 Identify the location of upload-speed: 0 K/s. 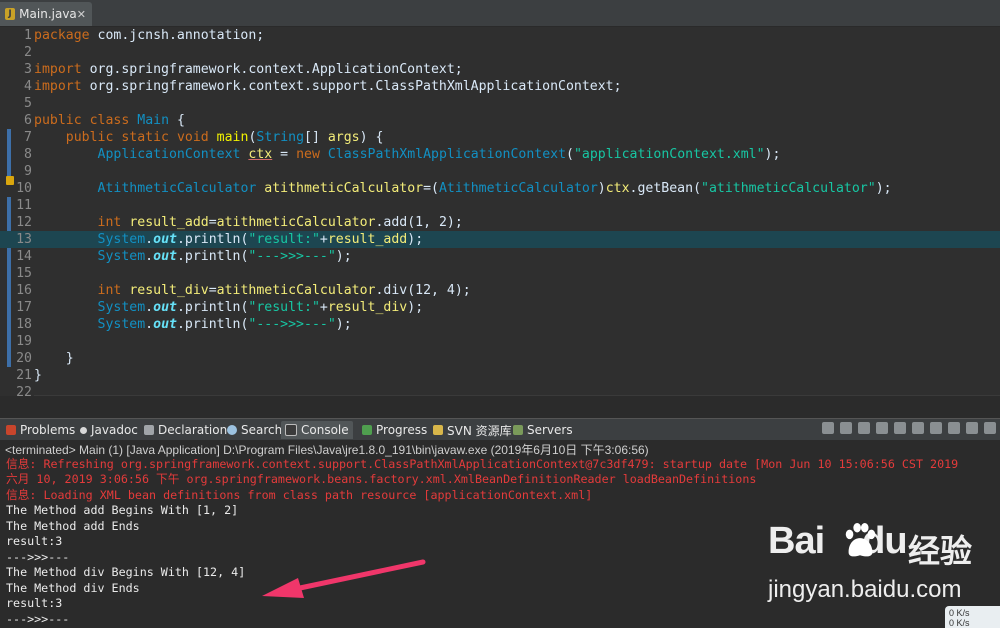
(959, 613).